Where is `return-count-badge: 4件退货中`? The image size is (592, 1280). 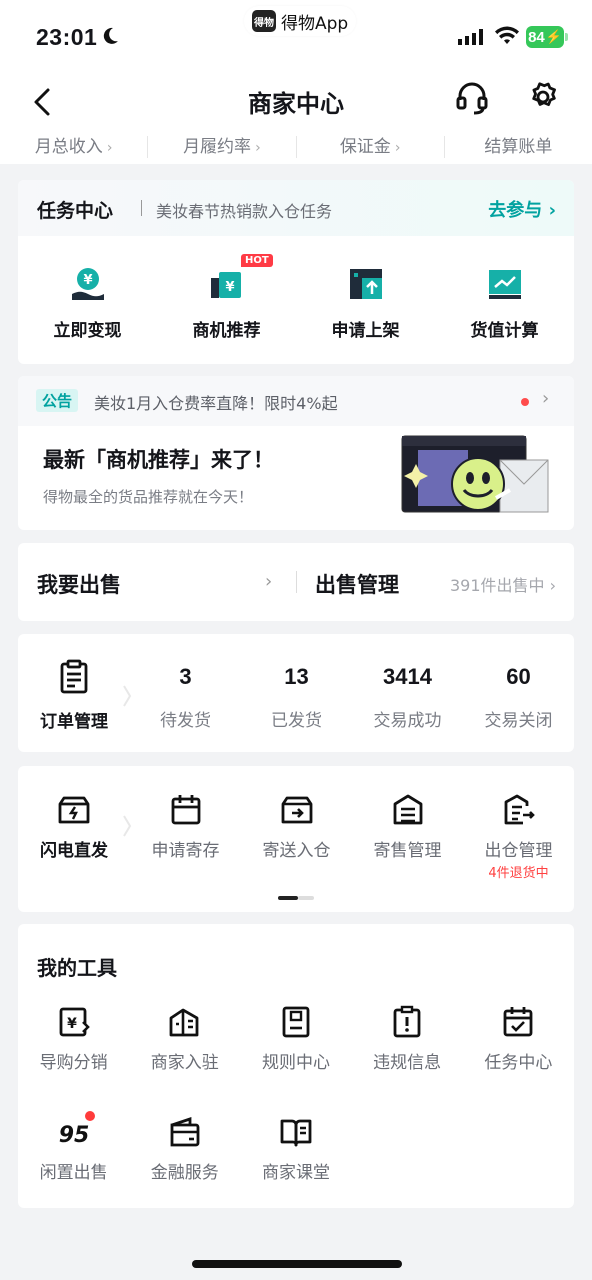 return-count-badge: 4件退货中 is located at coordinates (518, 873).